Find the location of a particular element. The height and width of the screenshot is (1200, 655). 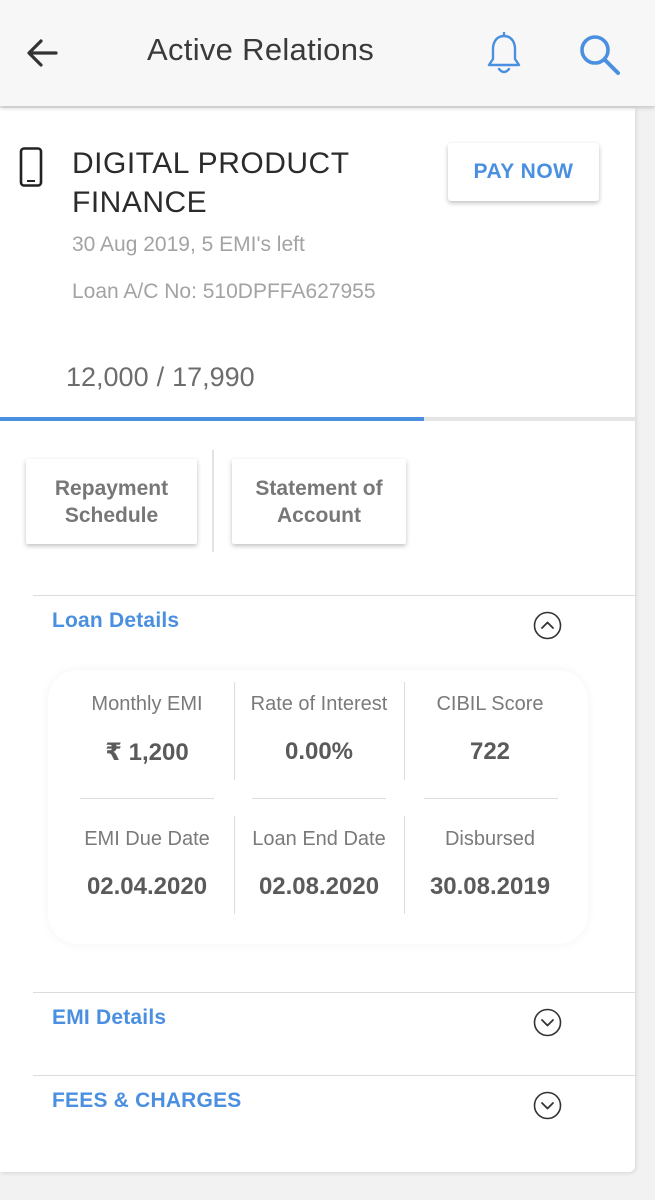

smartphone-icon is located at coordinates (31, 167).